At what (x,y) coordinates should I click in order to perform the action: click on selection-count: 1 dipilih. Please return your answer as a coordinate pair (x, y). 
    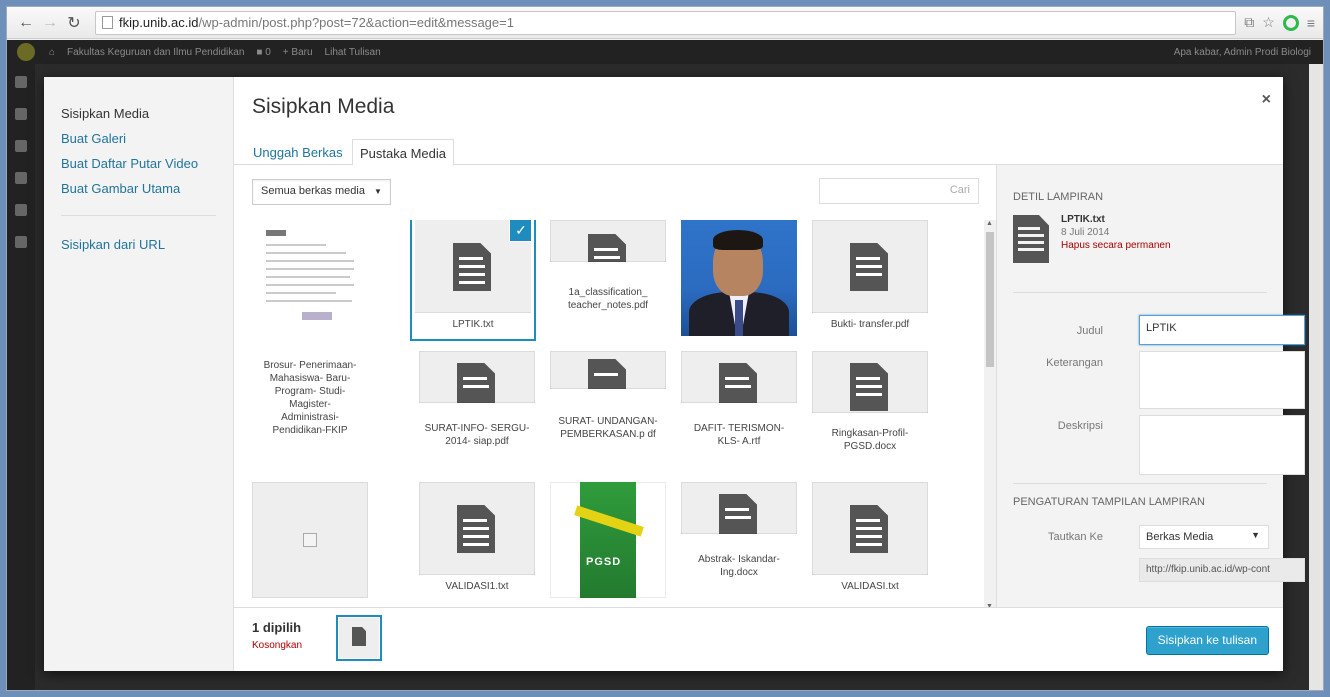
    Looking at the image, I should click on (277, 627).